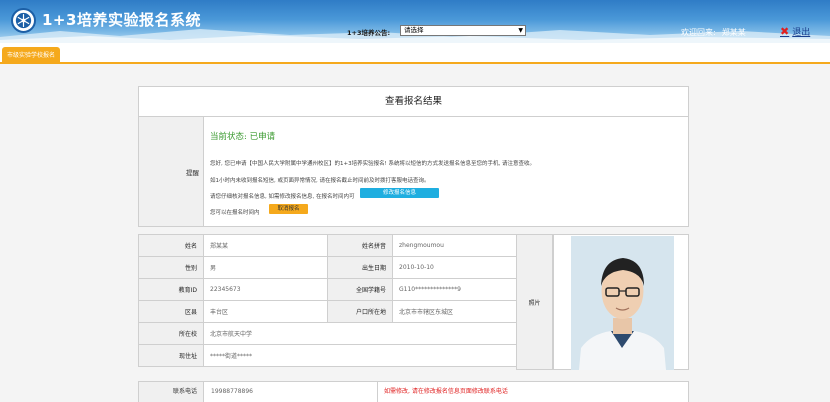  I want to click on user-name: 郑某某, so click(733, 32).